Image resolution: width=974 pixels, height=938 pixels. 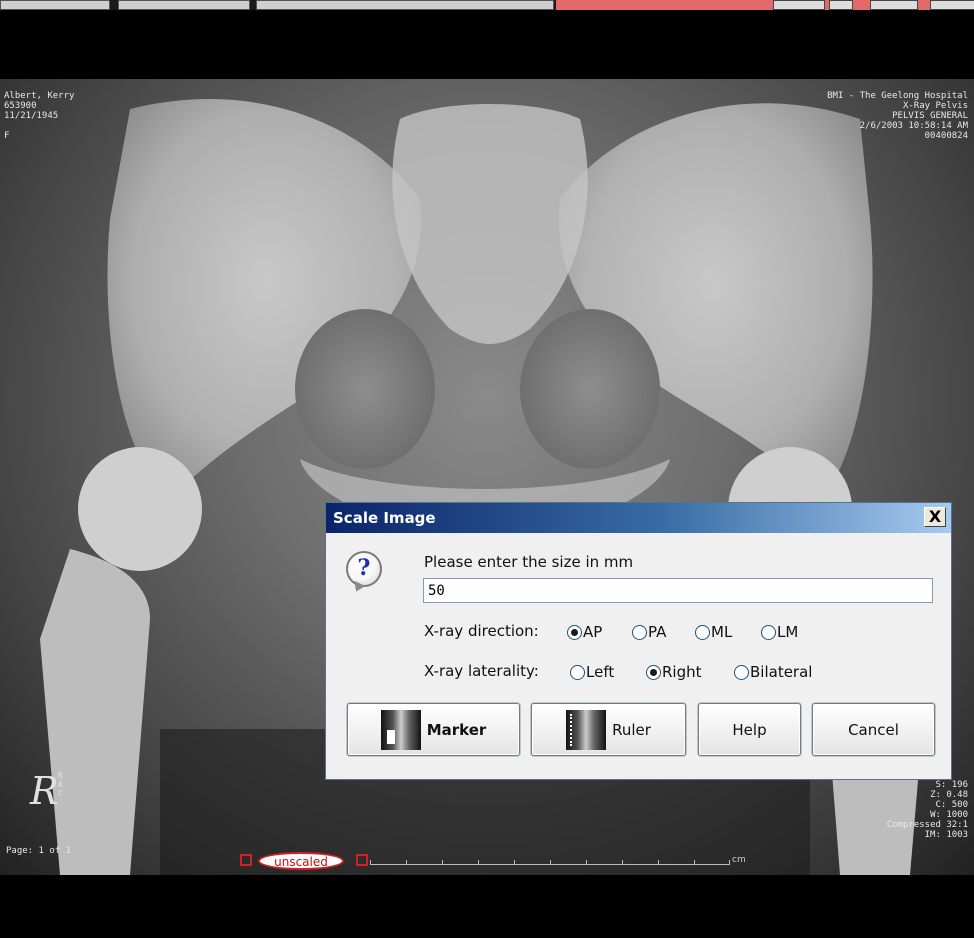 I want to click on radio-label: Left, so click(x=600, y=672).